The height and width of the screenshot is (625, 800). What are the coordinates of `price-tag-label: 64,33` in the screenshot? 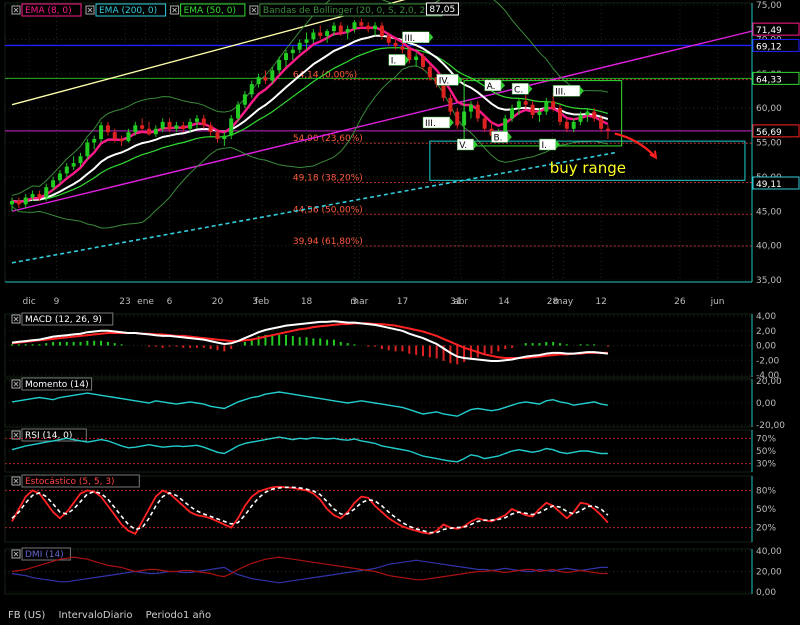 It's located at (769, 80).